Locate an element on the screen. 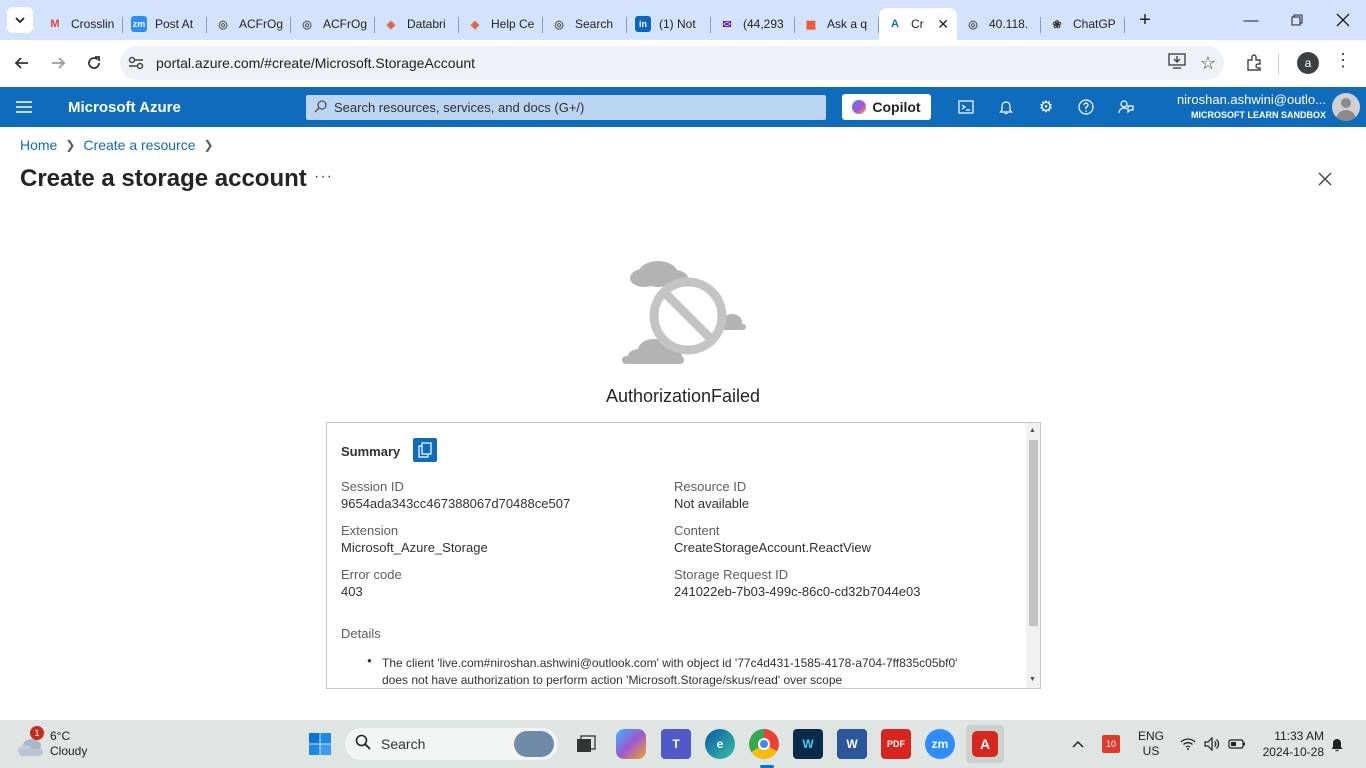 The image size is (1366, 768). browser-tab: A Cr ✕ is located at coordinates (918, 24).